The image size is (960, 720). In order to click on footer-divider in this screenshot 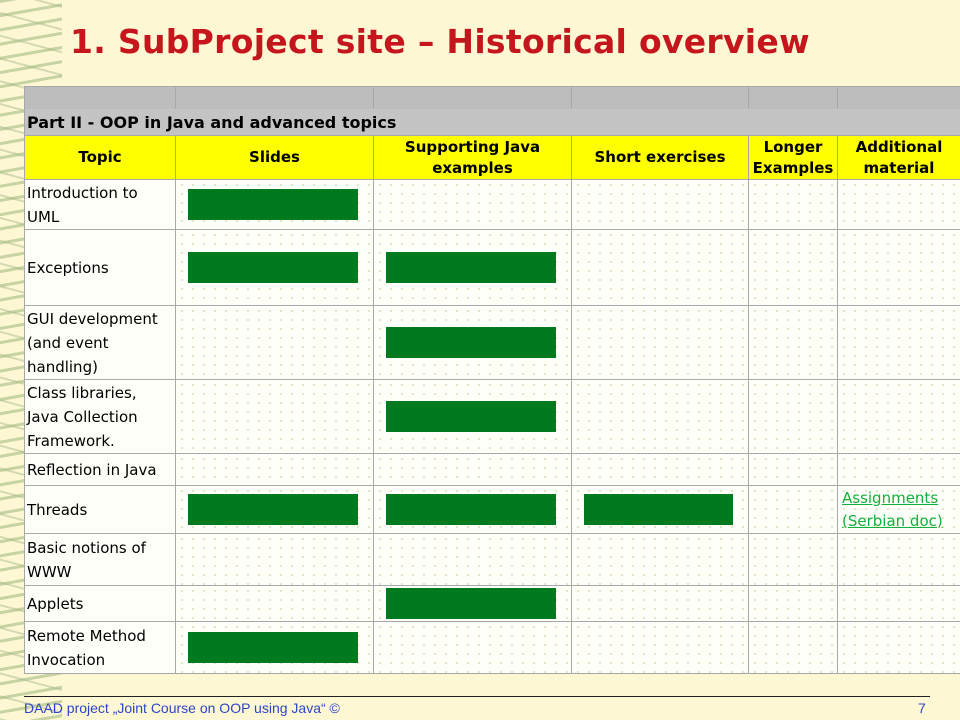, I will do `click(477, 696)`.